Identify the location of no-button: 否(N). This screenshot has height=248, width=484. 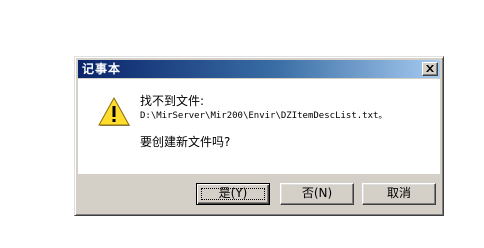
(317, 194).